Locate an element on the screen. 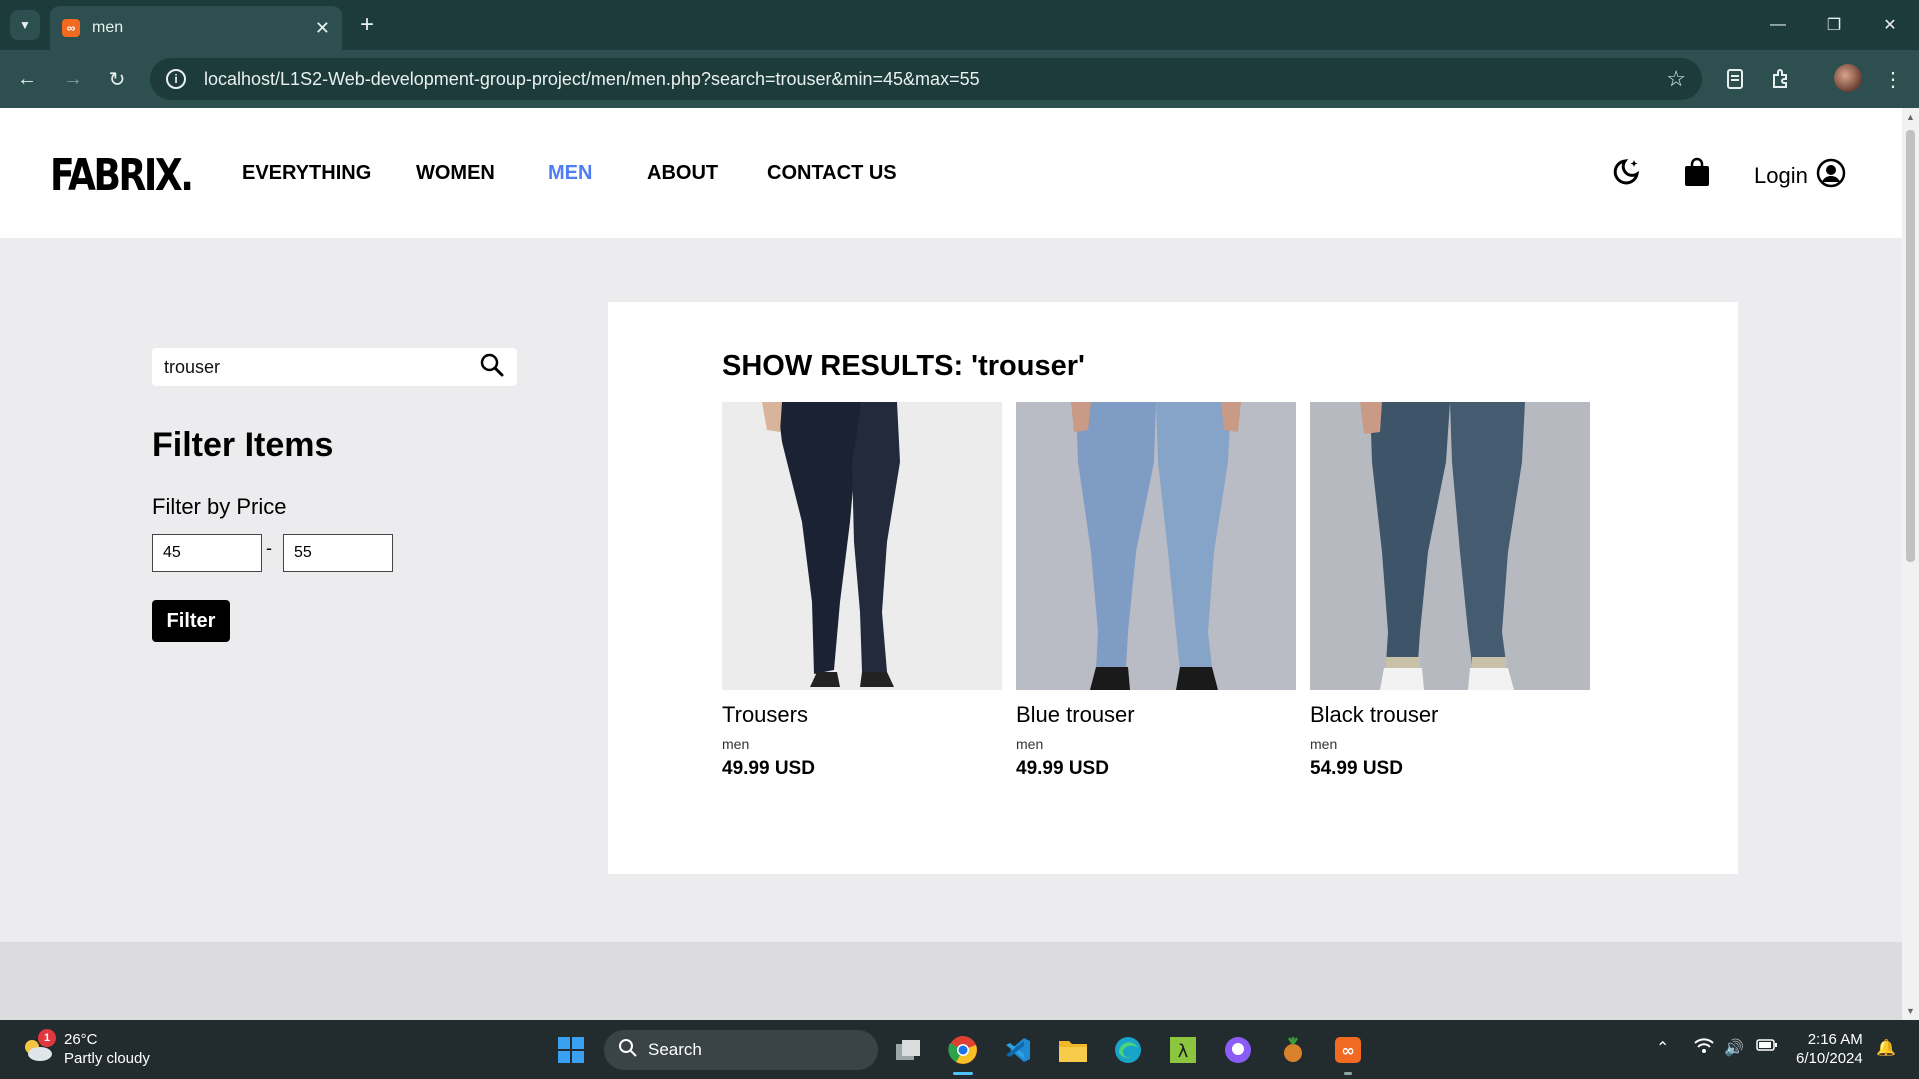 This screenshot has width=1919, height=1079. taskbar-search-label: Search is located at coordinates (675, 1049).